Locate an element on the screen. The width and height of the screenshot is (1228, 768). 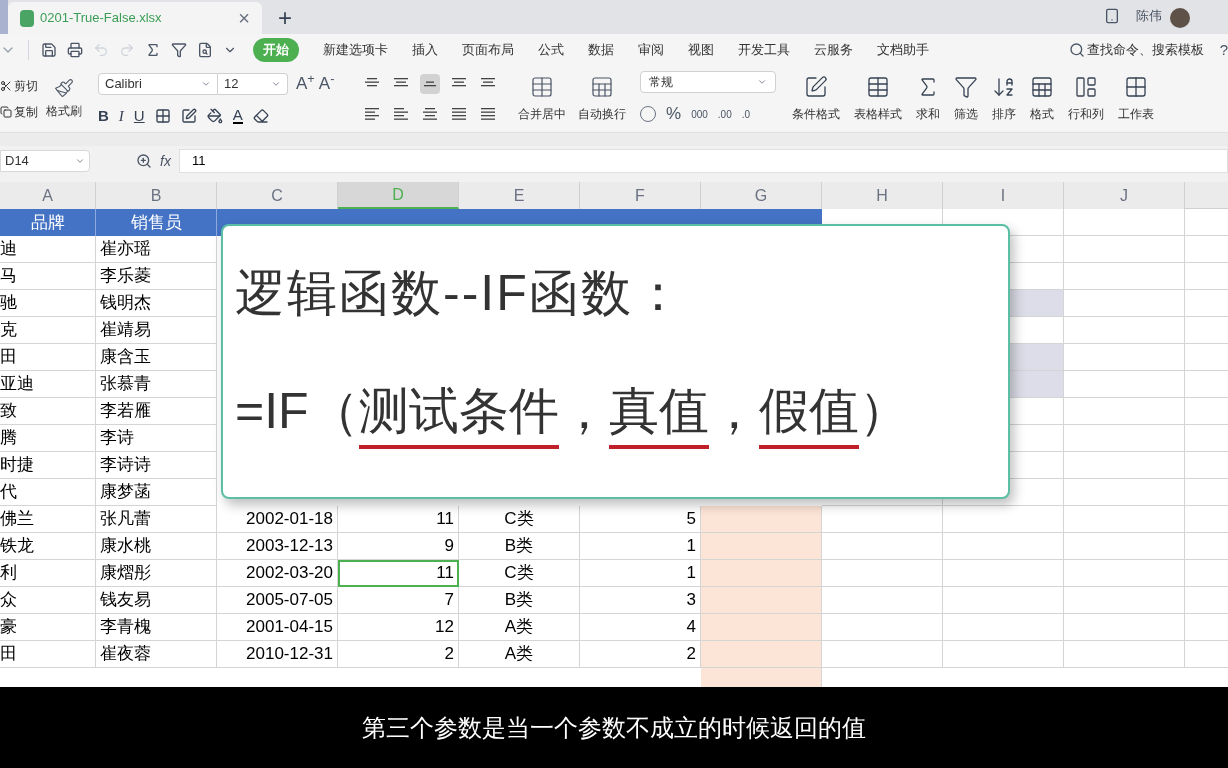
fill-color-icon is located at coordinates (214, 115).